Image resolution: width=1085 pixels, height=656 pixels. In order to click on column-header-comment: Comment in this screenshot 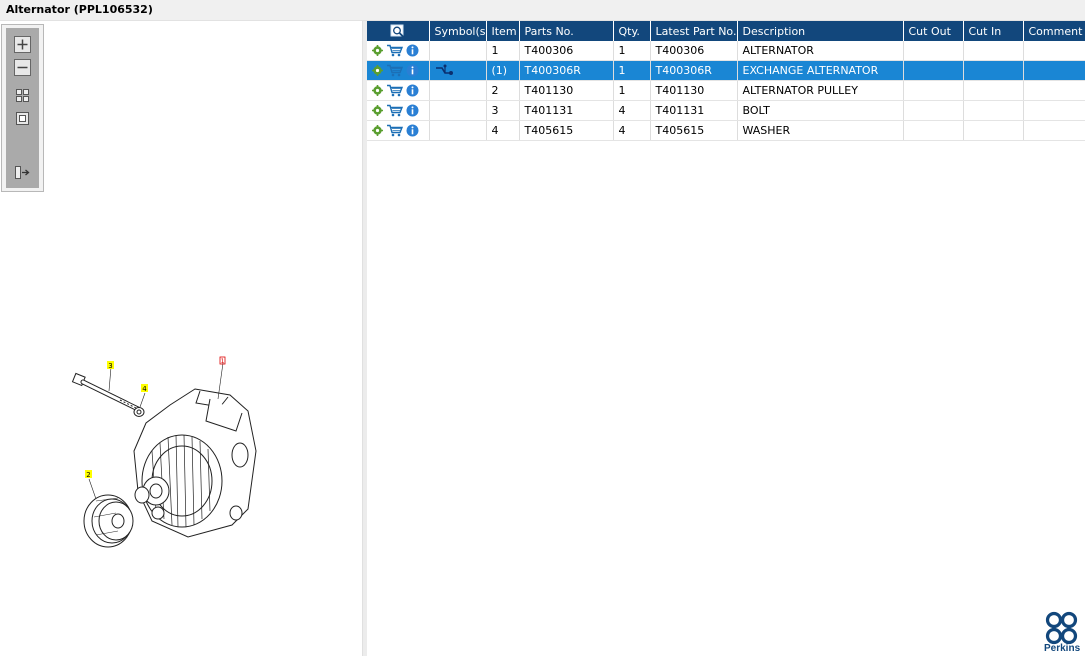, I will do `click(1054, 31)`.